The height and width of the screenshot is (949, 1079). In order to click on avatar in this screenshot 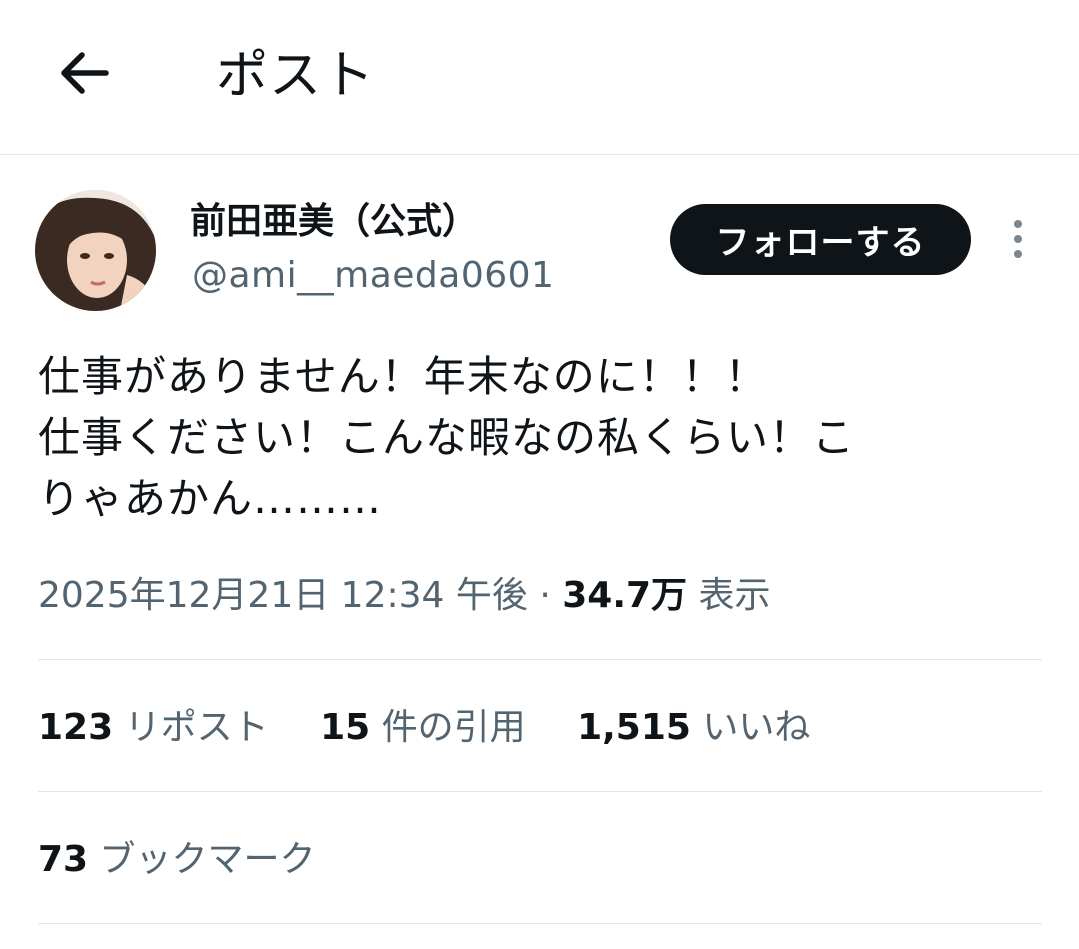, I will do `click(95, 250)`.